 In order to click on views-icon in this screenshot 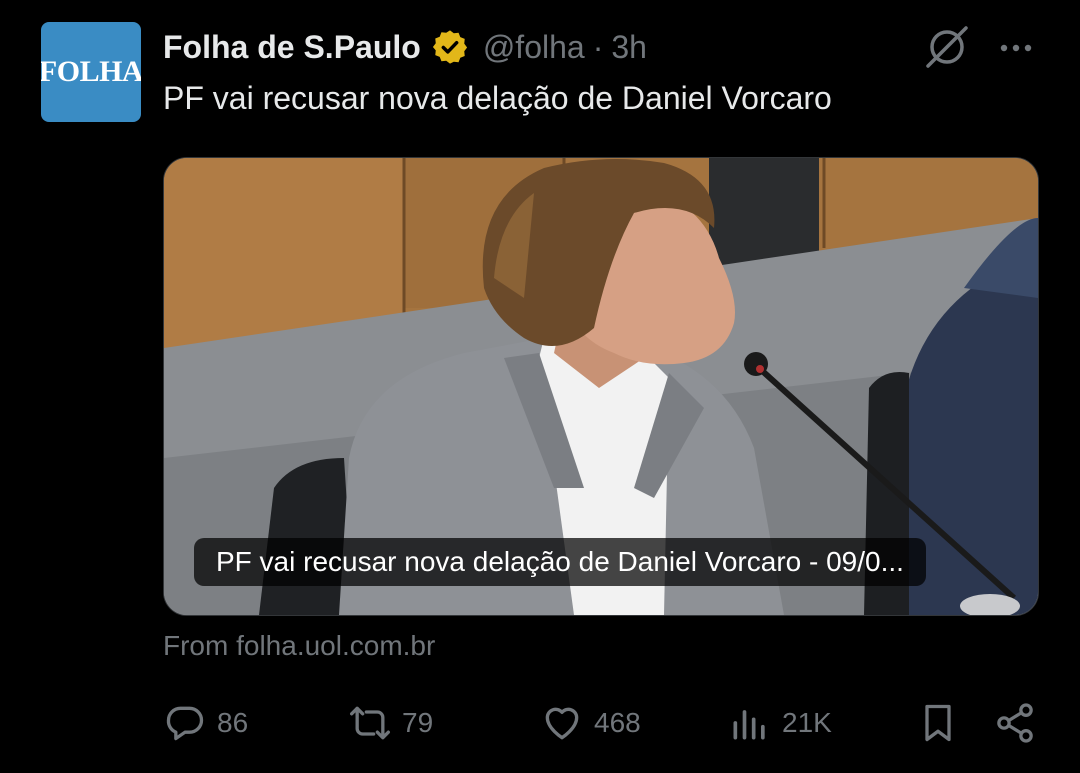, I will do `click(749, 725)`.